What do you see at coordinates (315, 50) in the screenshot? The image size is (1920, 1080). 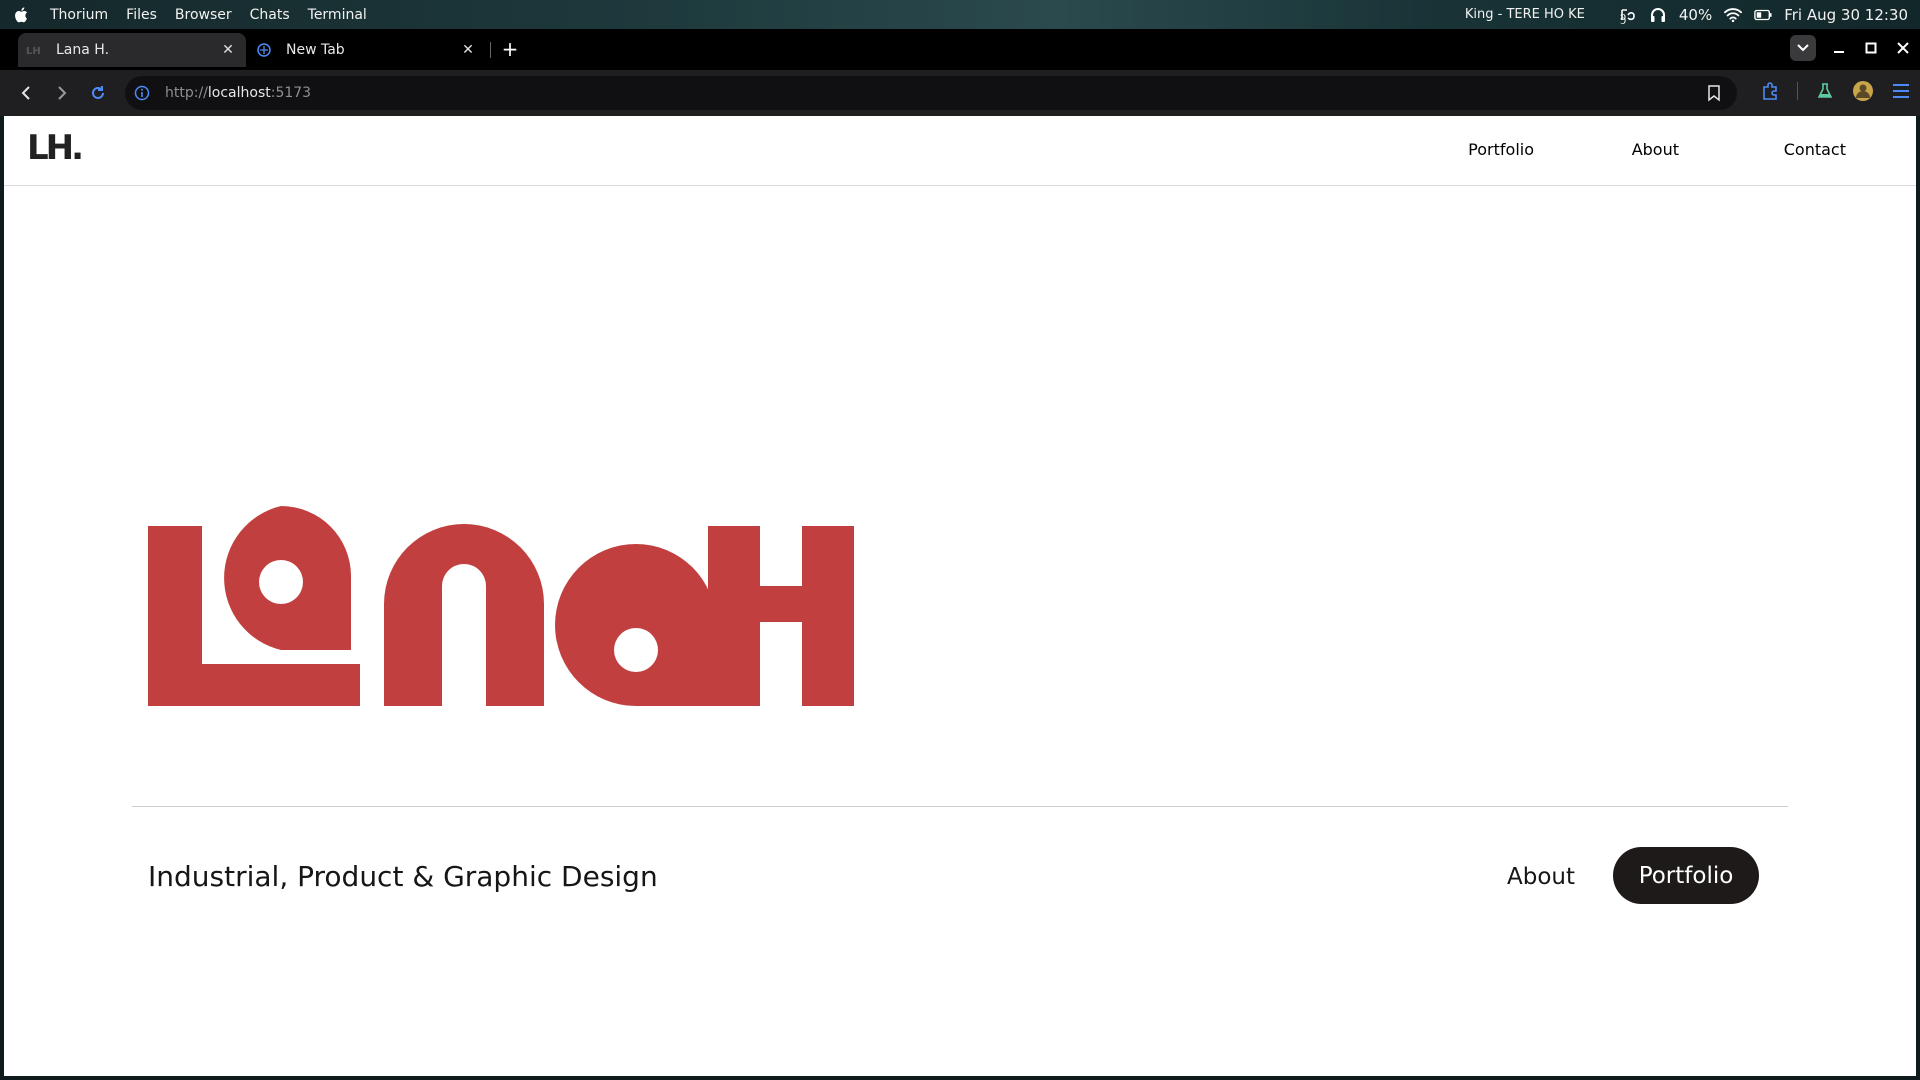 I see `tab-label: New Tab` at bounding box center [315, 50].